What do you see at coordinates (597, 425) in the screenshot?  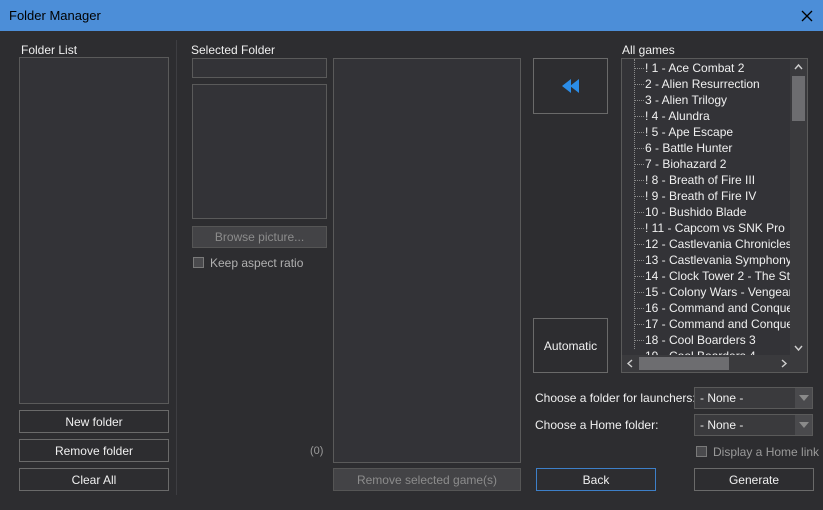 I see `home-folder-label: Choose a Home folder:` at bounding box center [597, 425].